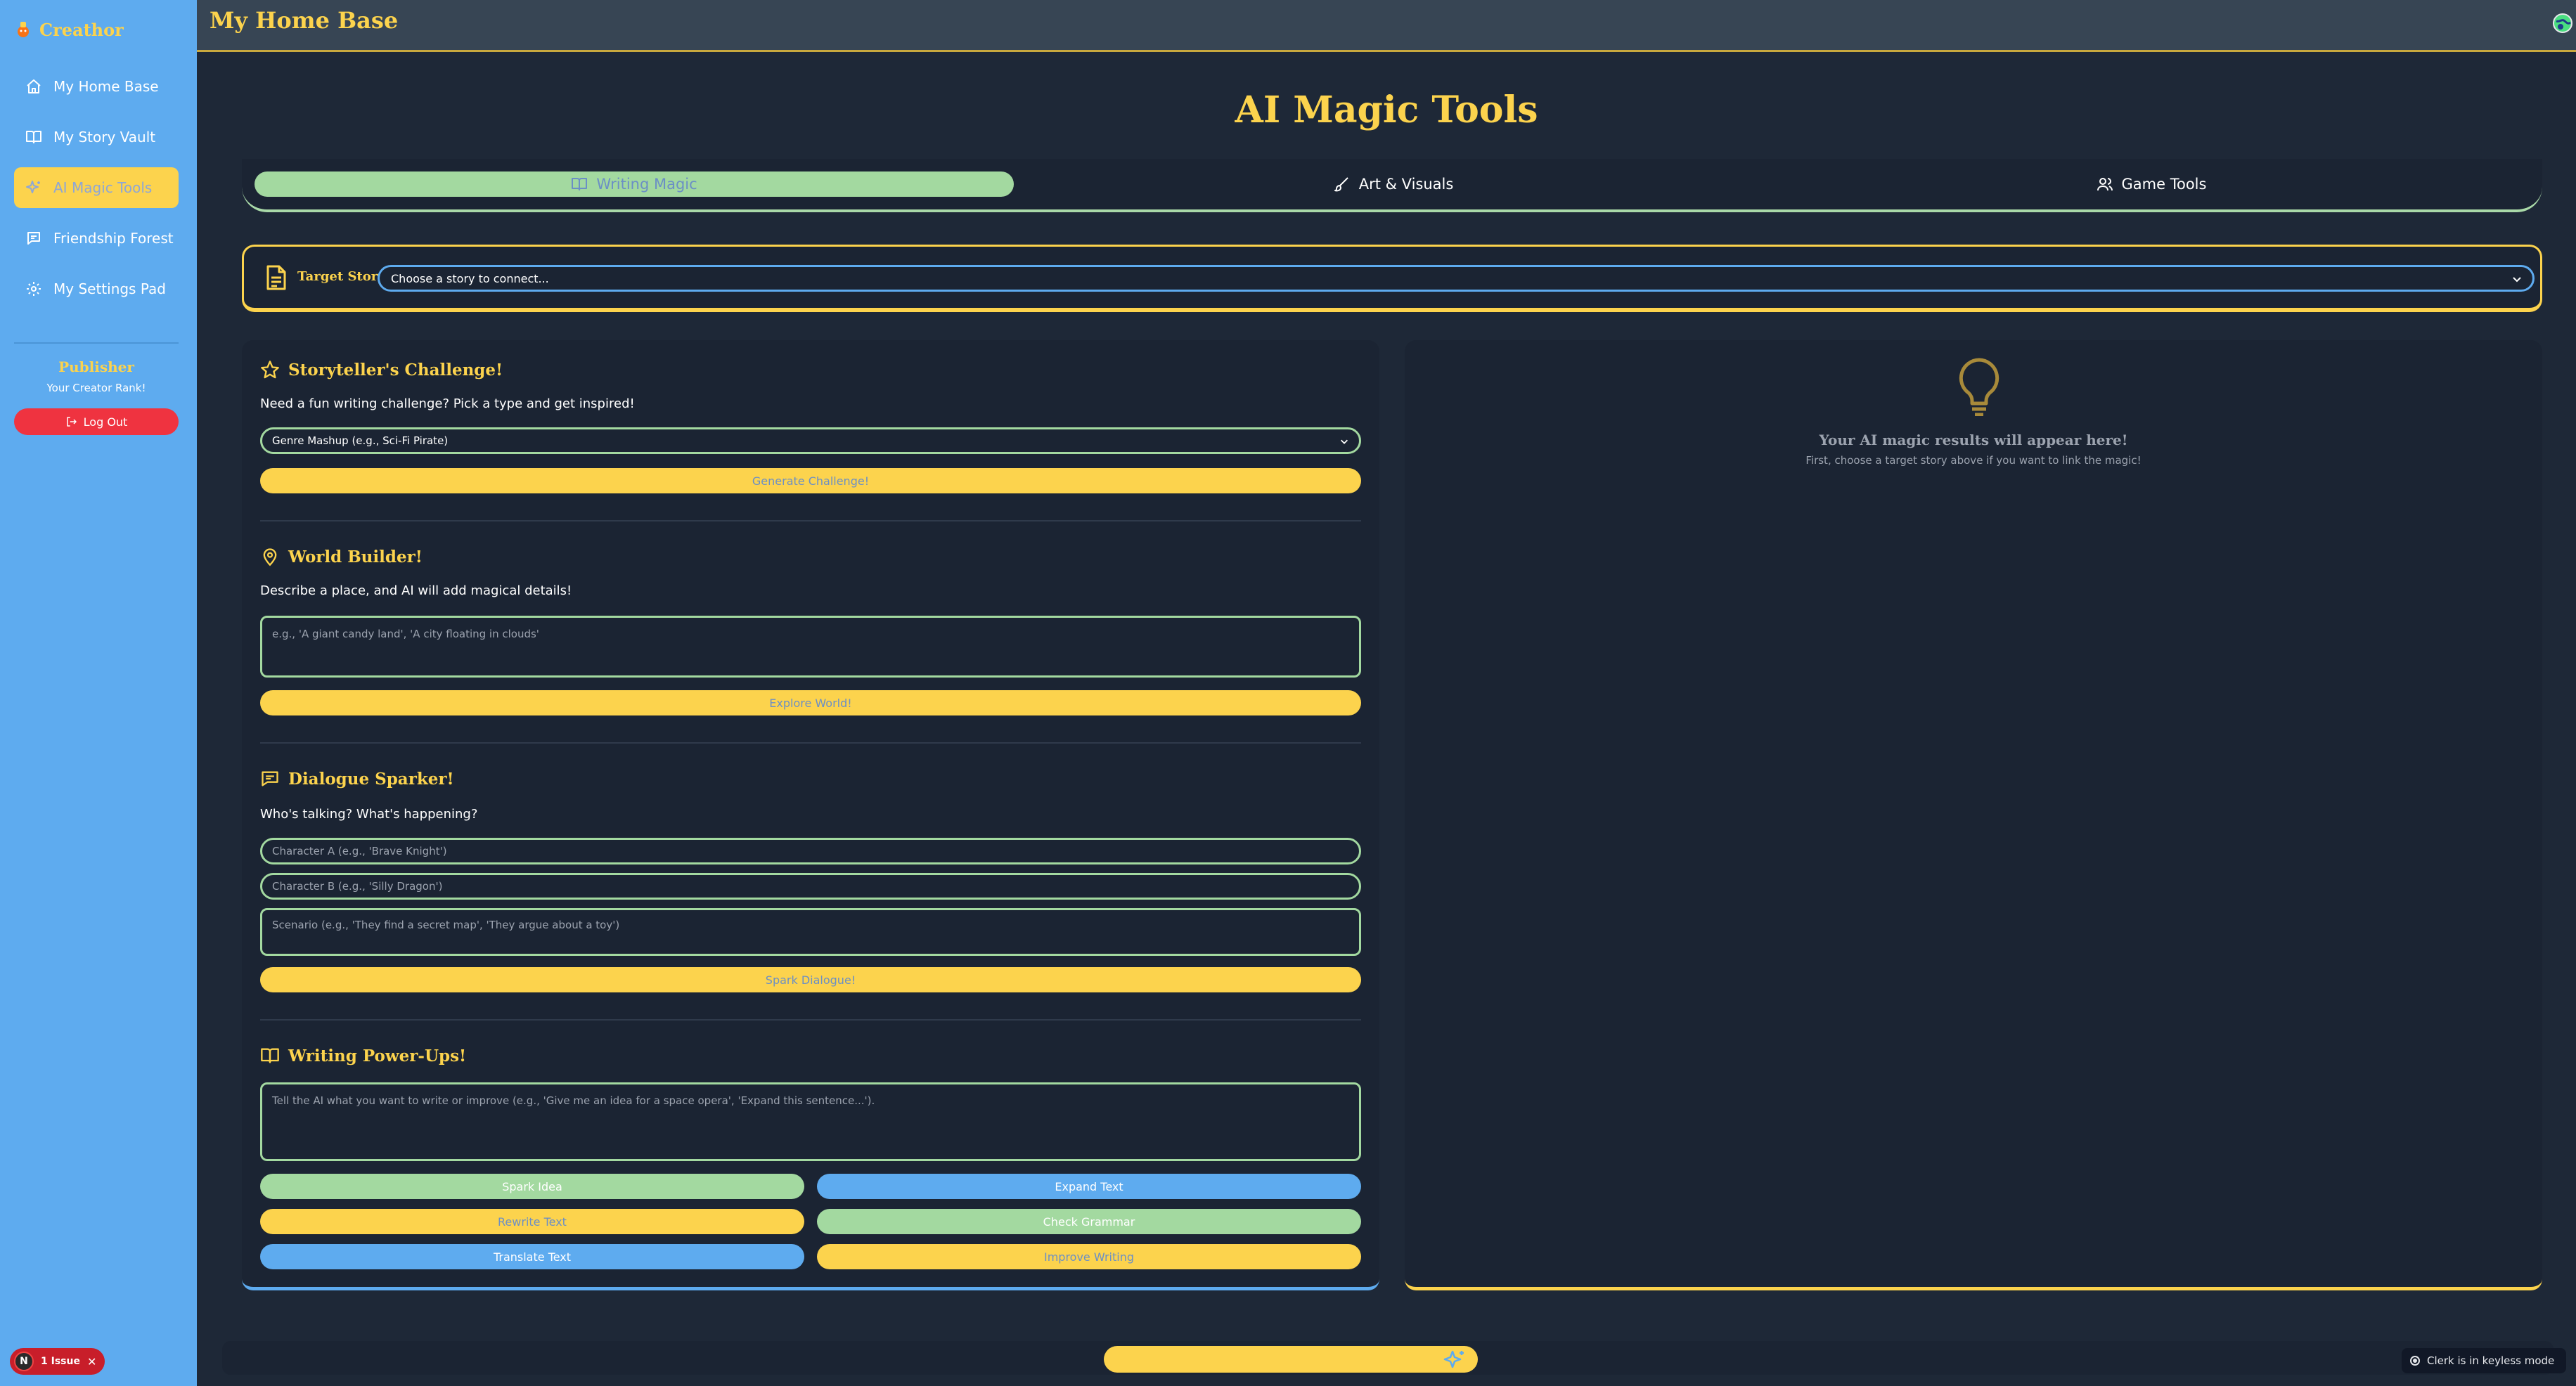 This screenshot has width=2576, height=1386. Describe the element at coordinates (276, 277) in the screenshot. I see `document-icon` at that location.